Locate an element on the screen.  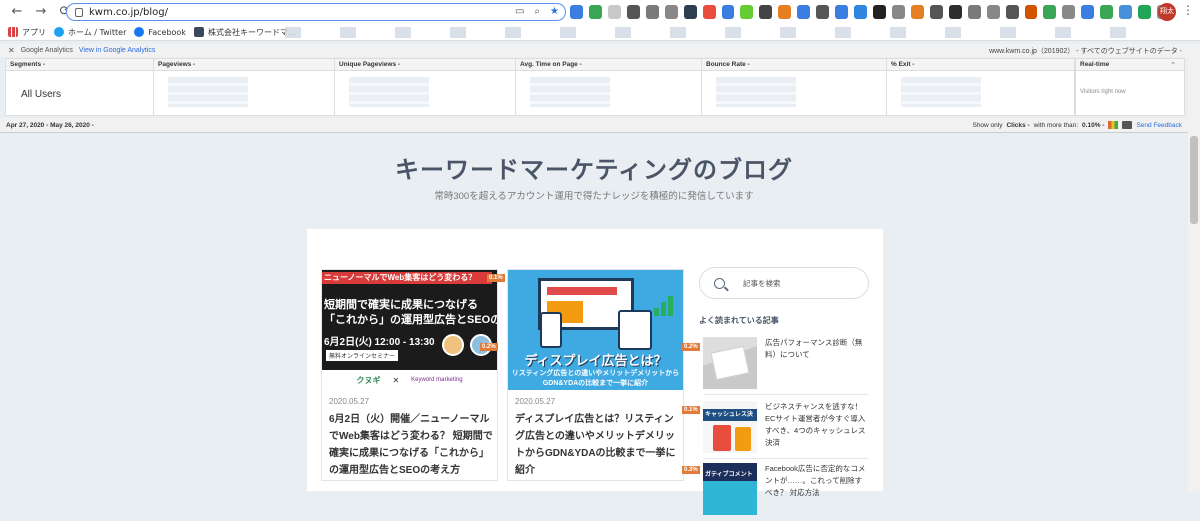
close-icon: ✕ is located at coordinates (11, 50).